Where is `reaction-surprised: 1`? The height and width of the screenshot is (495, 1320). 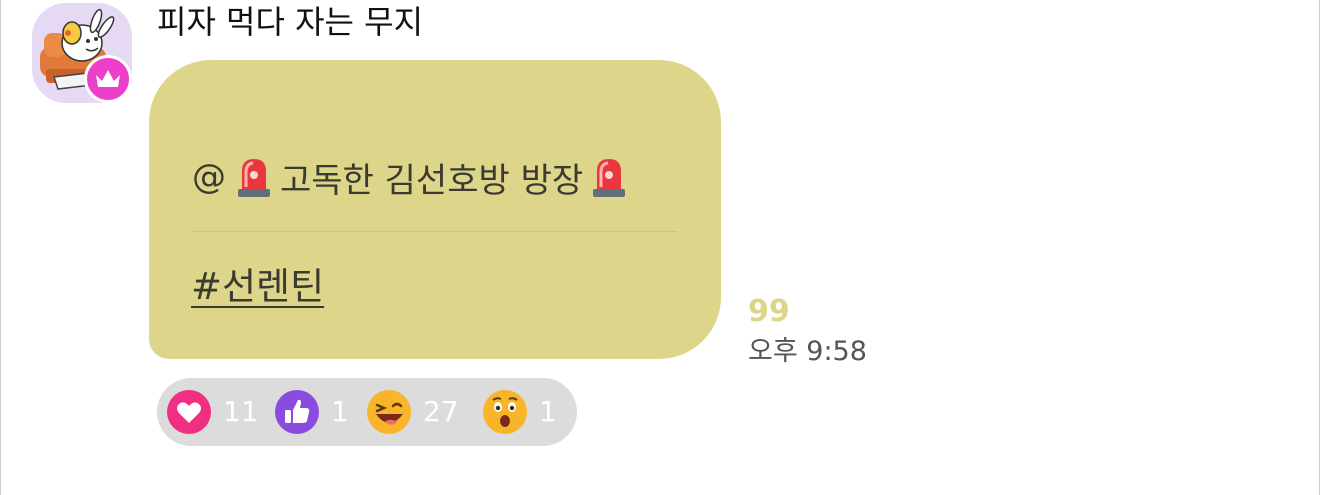
reaction-surprised: 1 is located at coordinates (520, 412).